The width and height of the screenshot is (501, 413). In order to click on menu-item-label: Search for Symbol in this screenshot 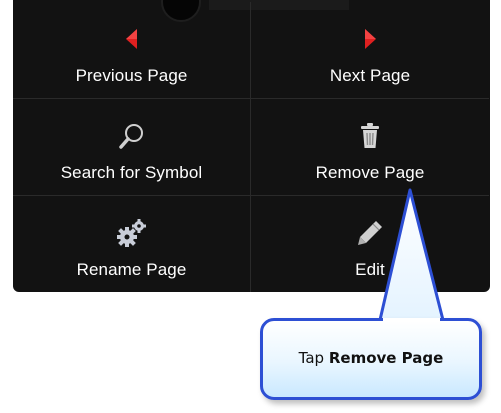, I will do `click(131, 172)`.